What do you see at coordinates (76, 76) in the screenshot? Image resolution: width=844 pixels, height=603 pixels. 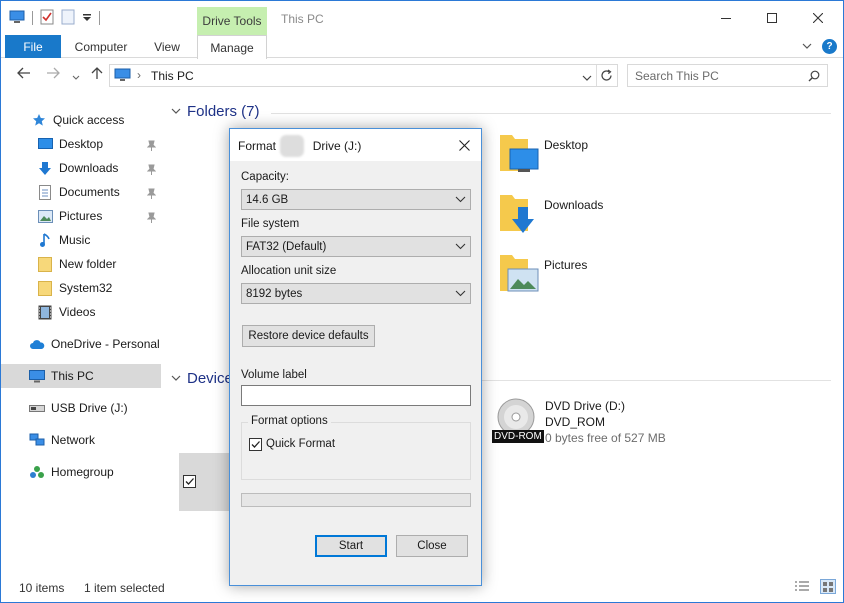 I see `recent-locations-chevron-icon` at bounding box center [76, 76].